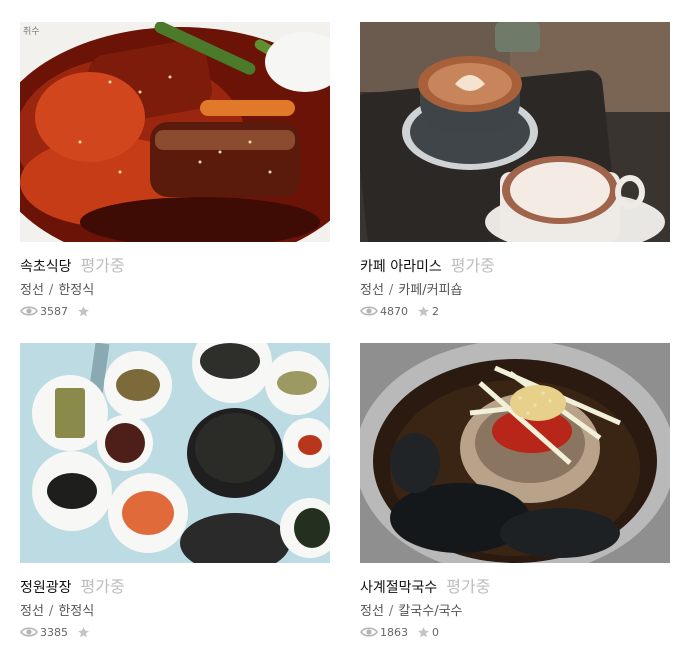  I want to click on restaurant-stats: 1863 0, so click(515, 632).